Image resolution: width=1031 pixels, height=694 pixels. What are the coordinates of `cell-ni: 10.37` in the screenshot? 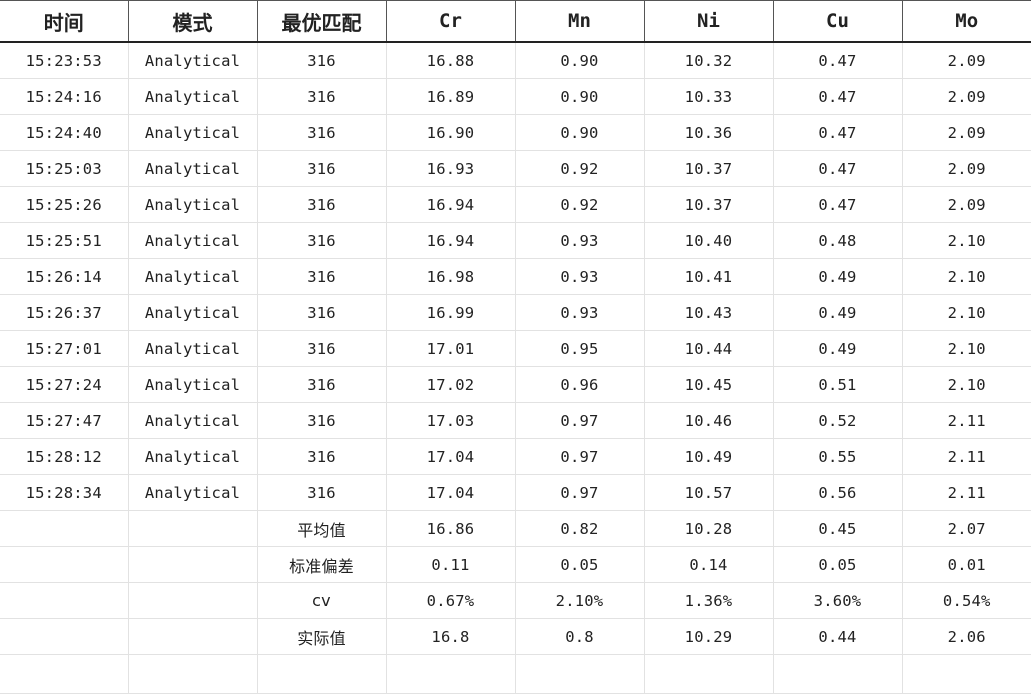 It's located at (709, 204).